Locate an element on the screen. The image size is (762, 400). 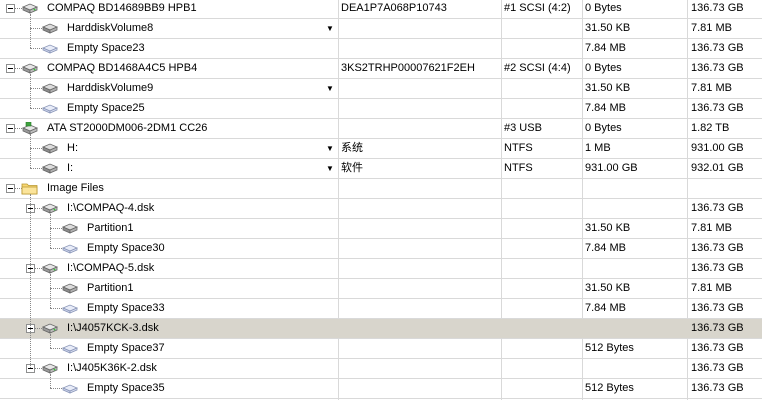
table-row: Empty Space25 7.84 MB 136.73 GB is located at coordinates (381, 109).